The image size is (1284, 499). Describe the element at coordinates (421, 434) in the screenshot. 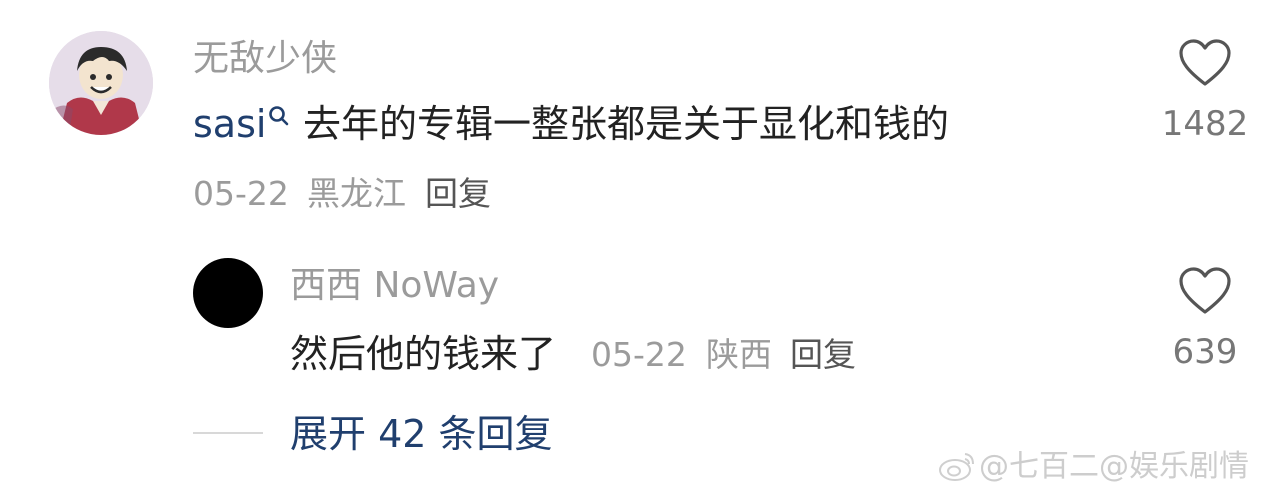

I see `expand-replies-link: 展开 42 条回复` at that location.